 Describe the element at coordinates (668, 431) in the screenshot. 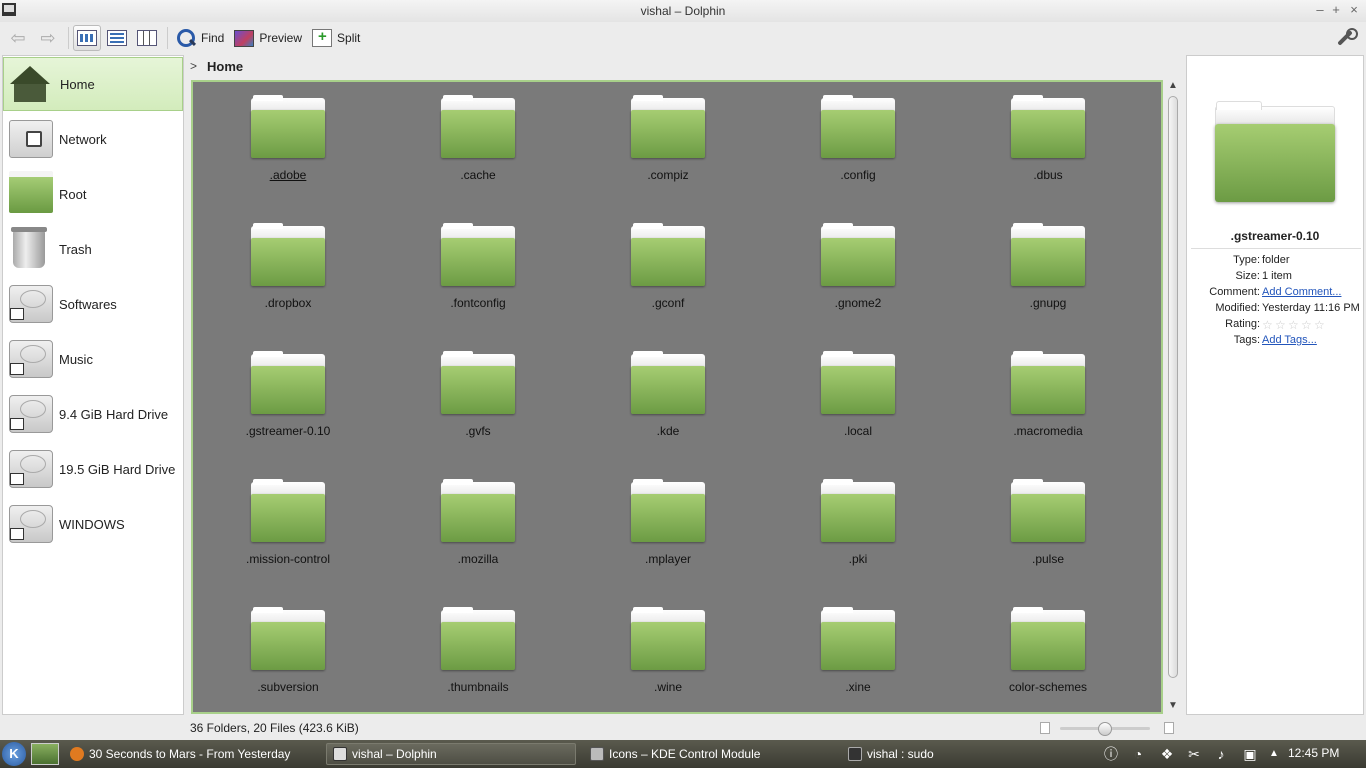

I see `file-name: .kde` at that location.